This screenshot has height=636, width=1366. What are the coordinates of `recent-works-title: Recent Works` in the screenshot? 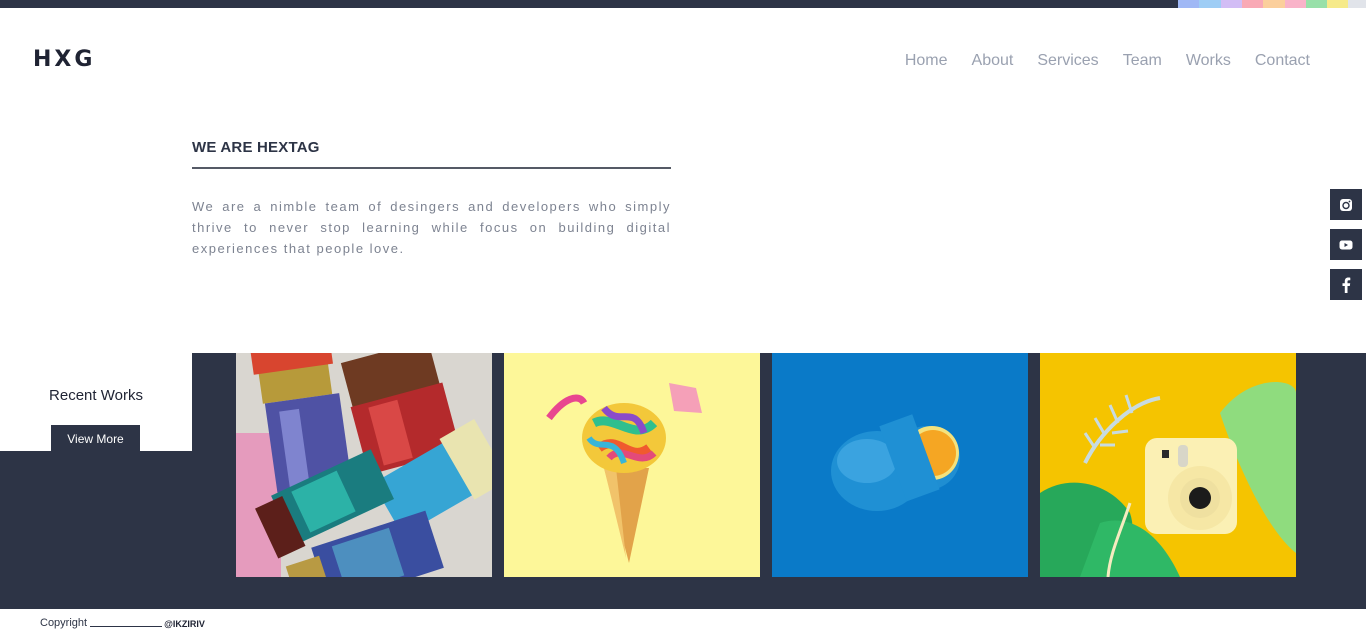 It's located at (96, 395).